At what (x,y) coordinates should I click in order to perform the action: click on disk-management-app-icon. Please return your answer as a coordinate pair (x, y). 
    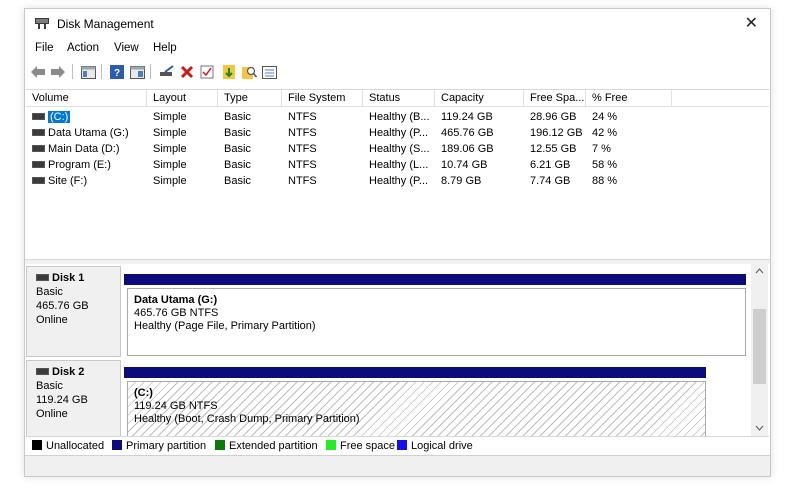
    Looking at the image, I should click on (42, 23).